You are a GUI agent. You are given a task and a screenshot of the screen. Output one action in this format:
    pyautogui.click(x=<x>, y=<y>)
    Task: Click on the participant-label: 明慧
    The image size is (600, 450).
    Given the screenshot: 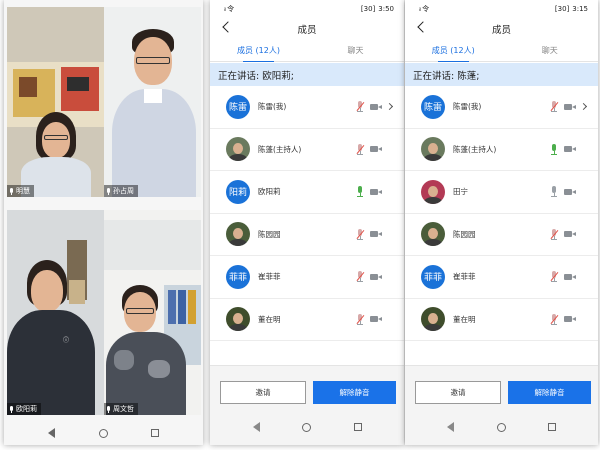 What is the action you would take?
    pyautogui.click(x=20, y=191)
    